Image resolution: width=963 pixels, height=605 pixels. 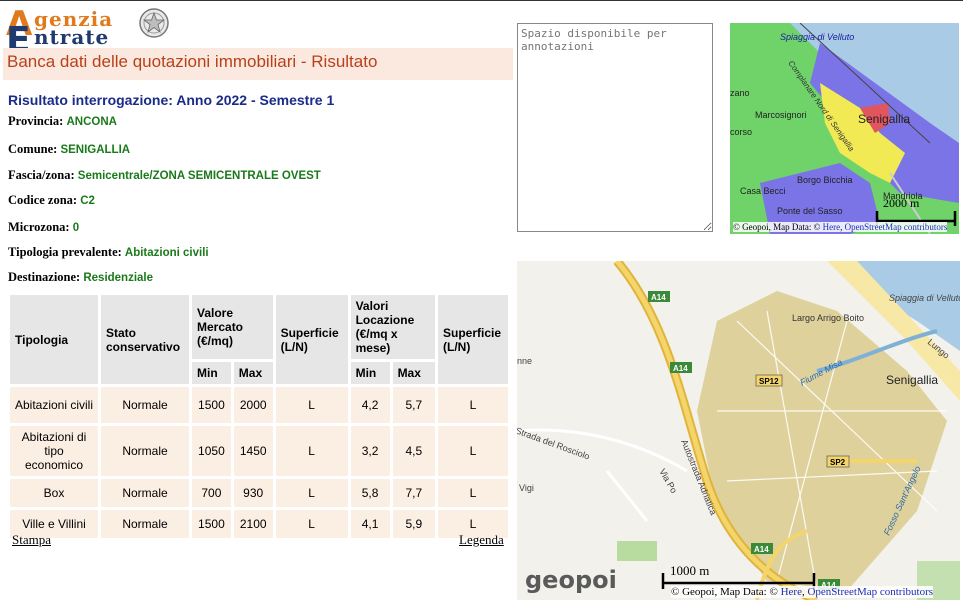 What do you see at coordinates (370, 451) in the screenshot?
I see `cell-locazione-min: 3,2` at bounding box center [370, 451].